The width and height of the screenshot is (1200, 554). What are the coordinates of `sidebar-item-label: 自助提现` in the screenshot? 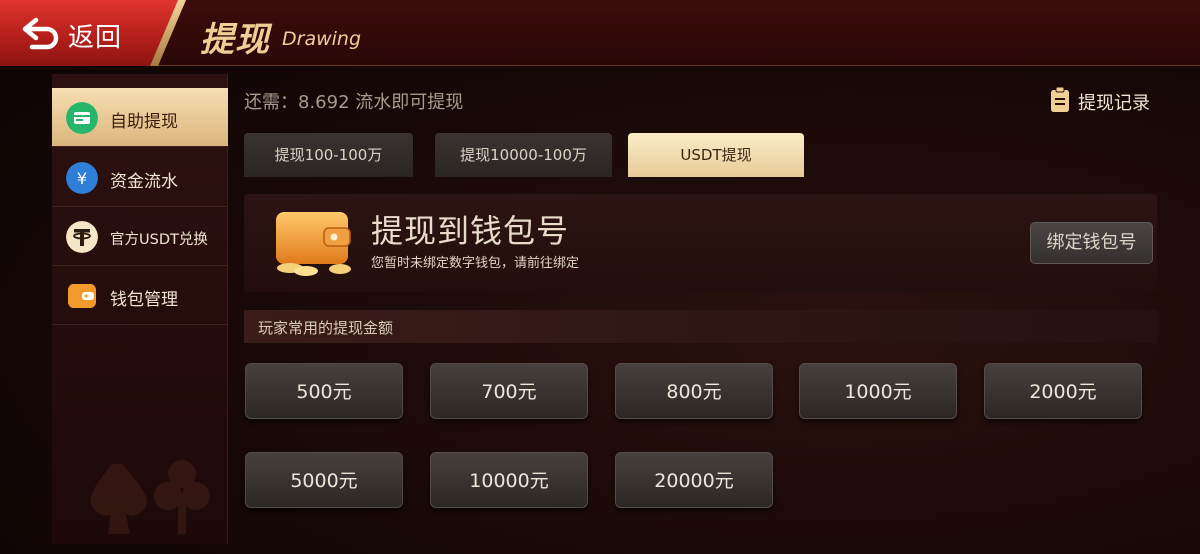 It's located at (144, 122).